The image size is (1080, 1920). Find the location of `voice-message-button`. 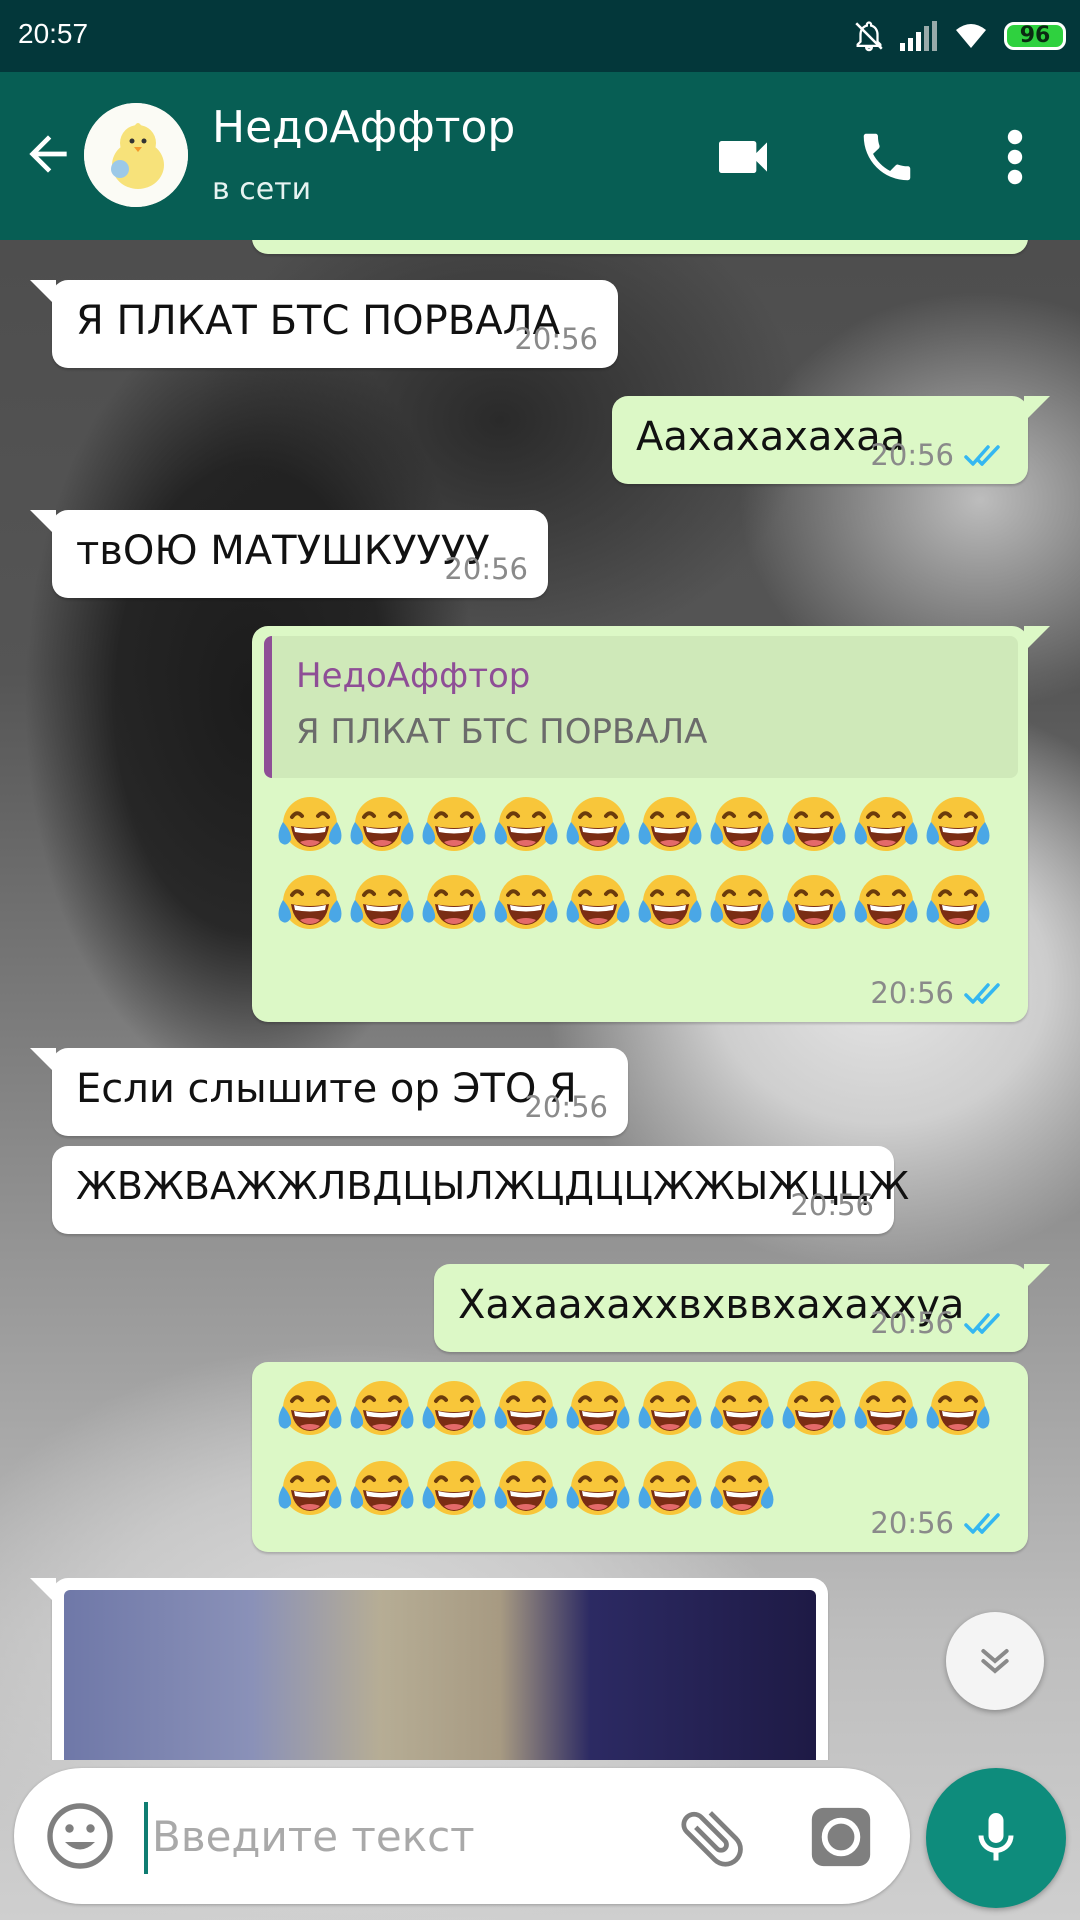

voice-message-button is located at coordinates (996, 1838).